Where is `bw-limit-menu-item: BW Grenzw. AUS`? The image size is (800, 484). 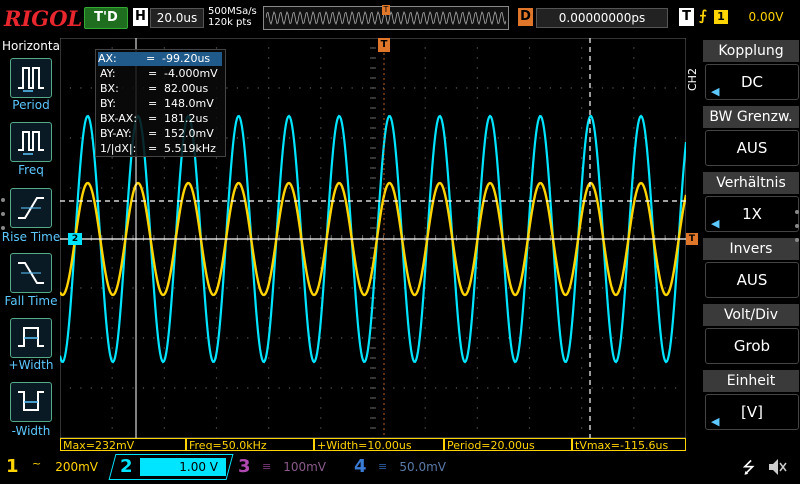
bw-limit-menu-item: BW Grenzw. AUS is located at coordinates (751, 137).